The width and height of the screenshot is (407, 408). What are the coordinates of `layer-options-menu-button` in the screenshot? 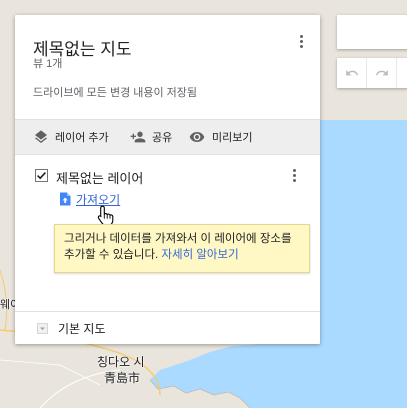 It's located at (294, 177).